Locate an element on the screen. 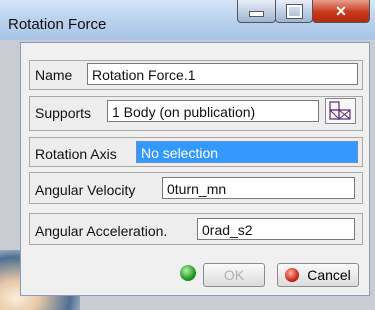 This screenshot has height=310, width=375. window-title: Rotation Force is located at coordinates (57, 24).